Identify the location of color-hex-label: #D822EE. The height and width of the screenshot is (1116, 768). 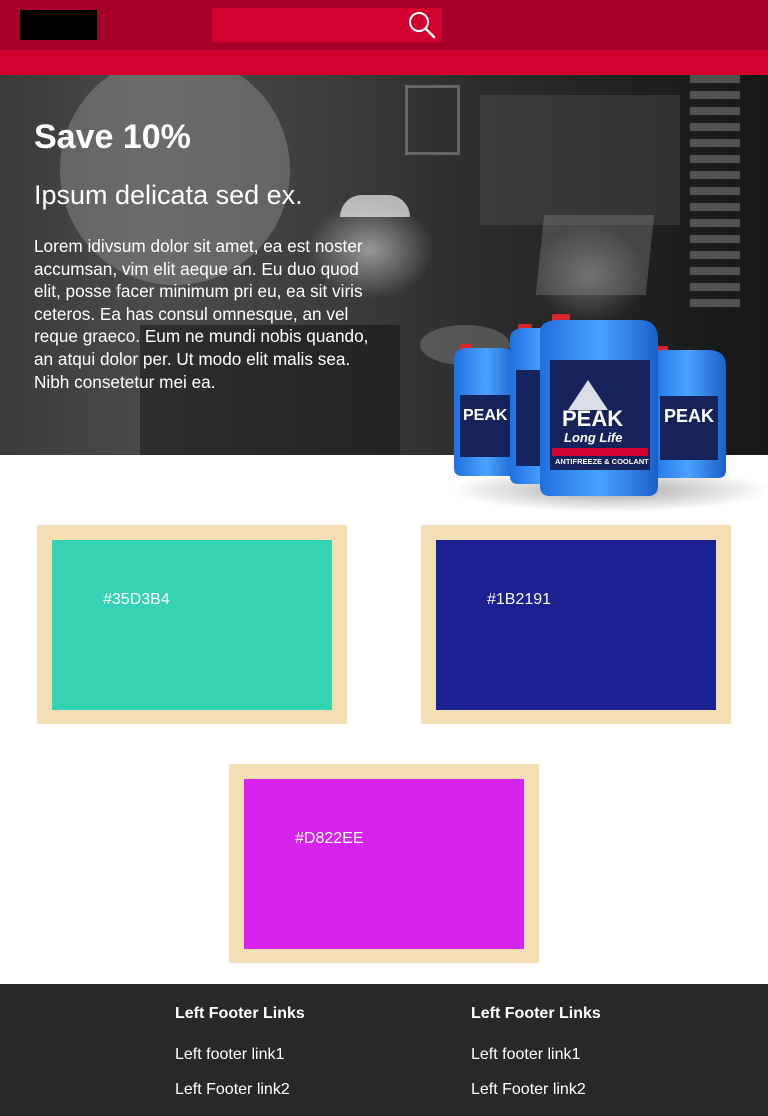
(329, 838).